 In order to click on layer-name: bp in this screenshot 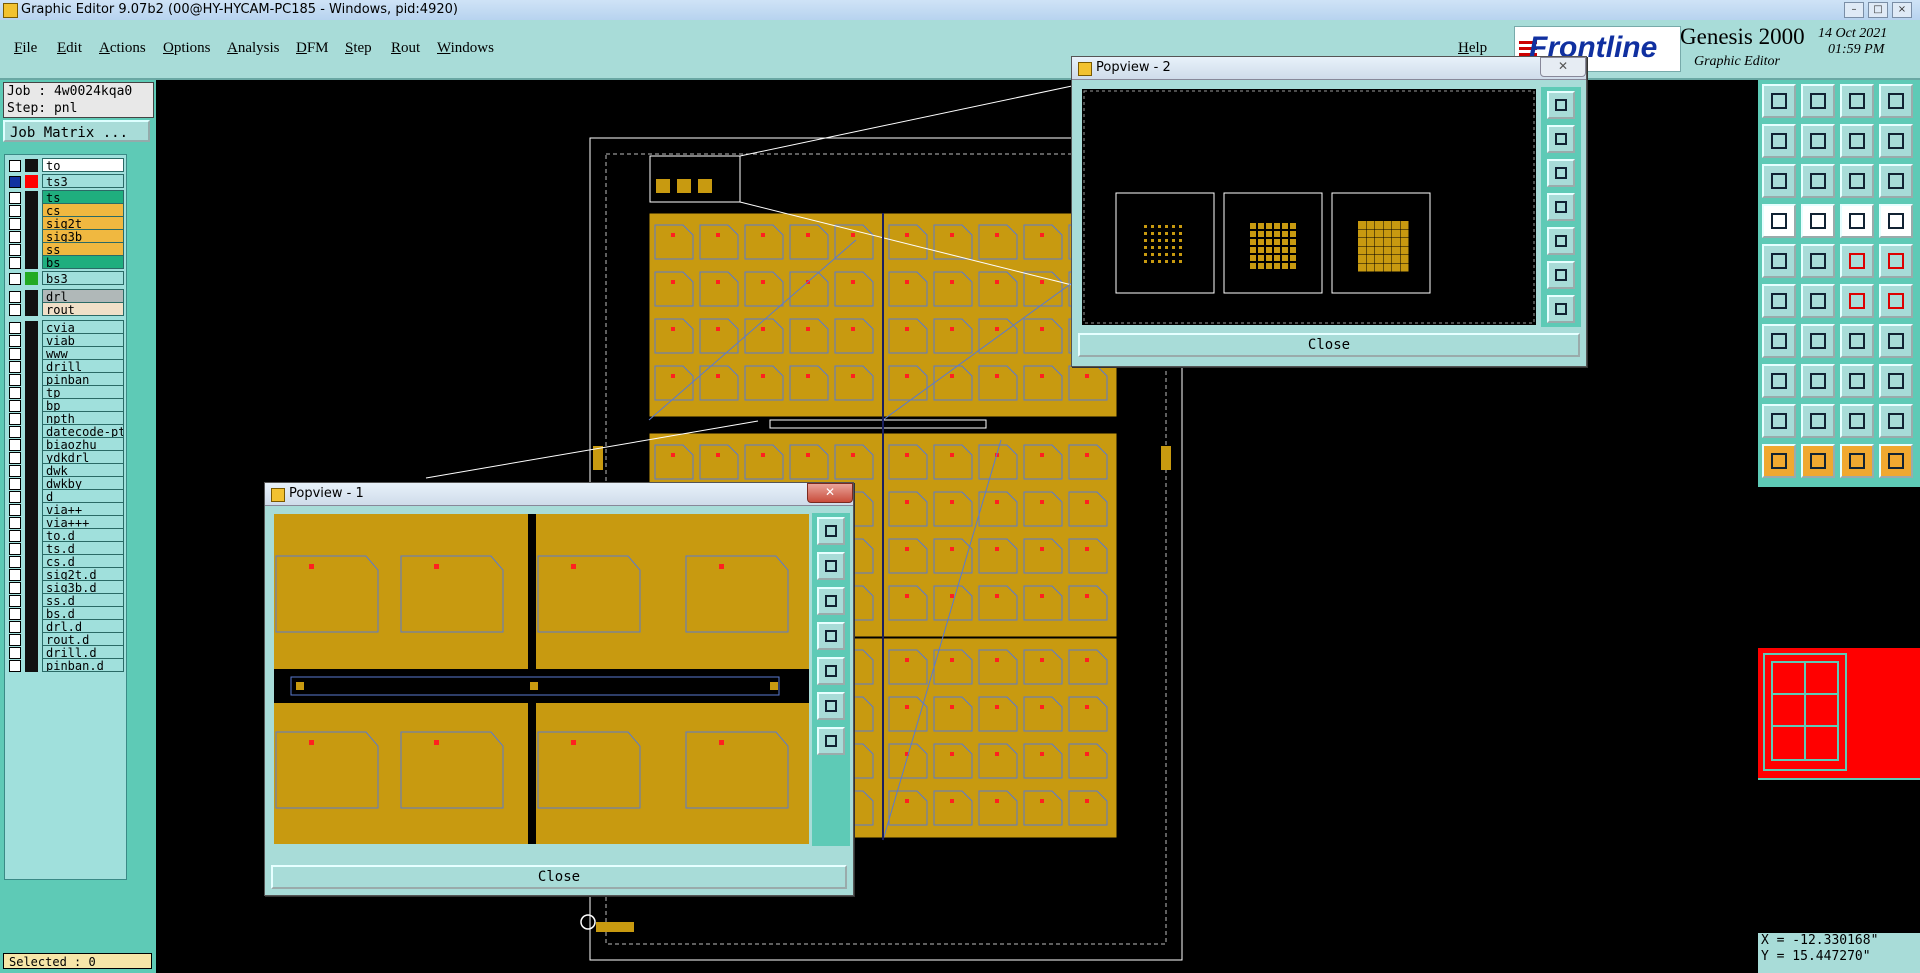, I will do `click(83, 405)`.